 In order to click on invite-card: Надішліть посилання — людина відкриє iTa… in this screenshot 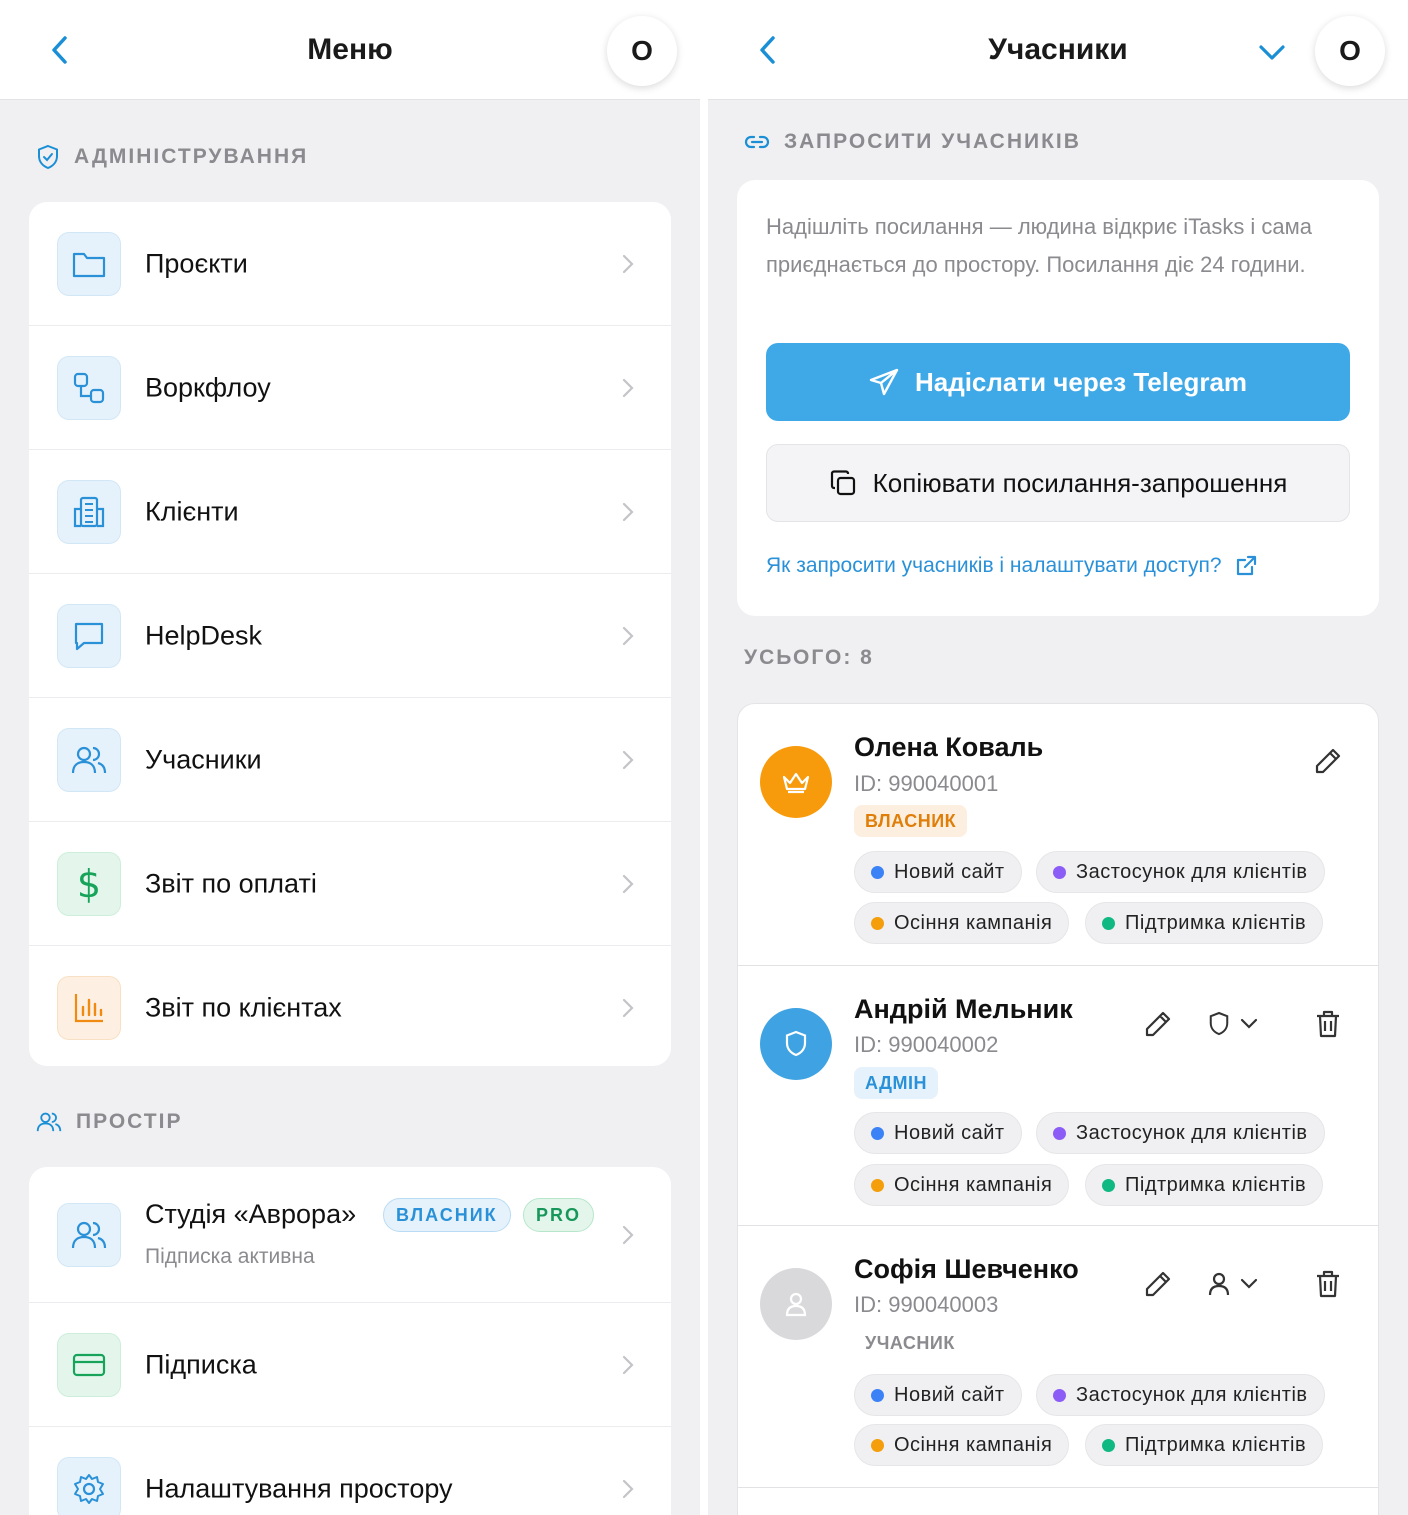, I will do `click(1058, 398)`.